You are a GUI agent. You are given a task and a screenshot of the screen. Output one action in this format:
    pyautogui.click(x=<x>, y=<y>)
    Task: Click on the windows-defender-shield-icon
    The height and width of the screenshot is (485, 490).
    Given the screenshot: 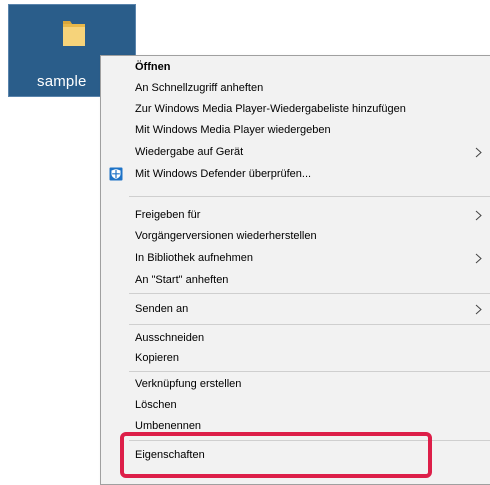 What is the action you would take?
    pyautogui.click(x=116, y=174)
    